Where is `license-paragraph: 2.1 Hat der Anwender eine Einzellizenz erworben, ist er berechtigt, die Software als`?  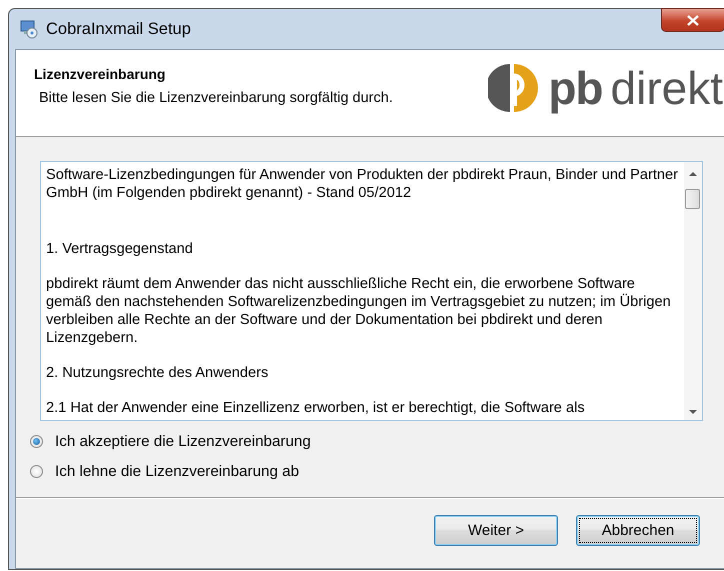
license-paragraph: 2.1 Hat der Anwender eine Einzellizenz erworben, ist er berechtigt, die Software als is located at coordinates (316, 408).